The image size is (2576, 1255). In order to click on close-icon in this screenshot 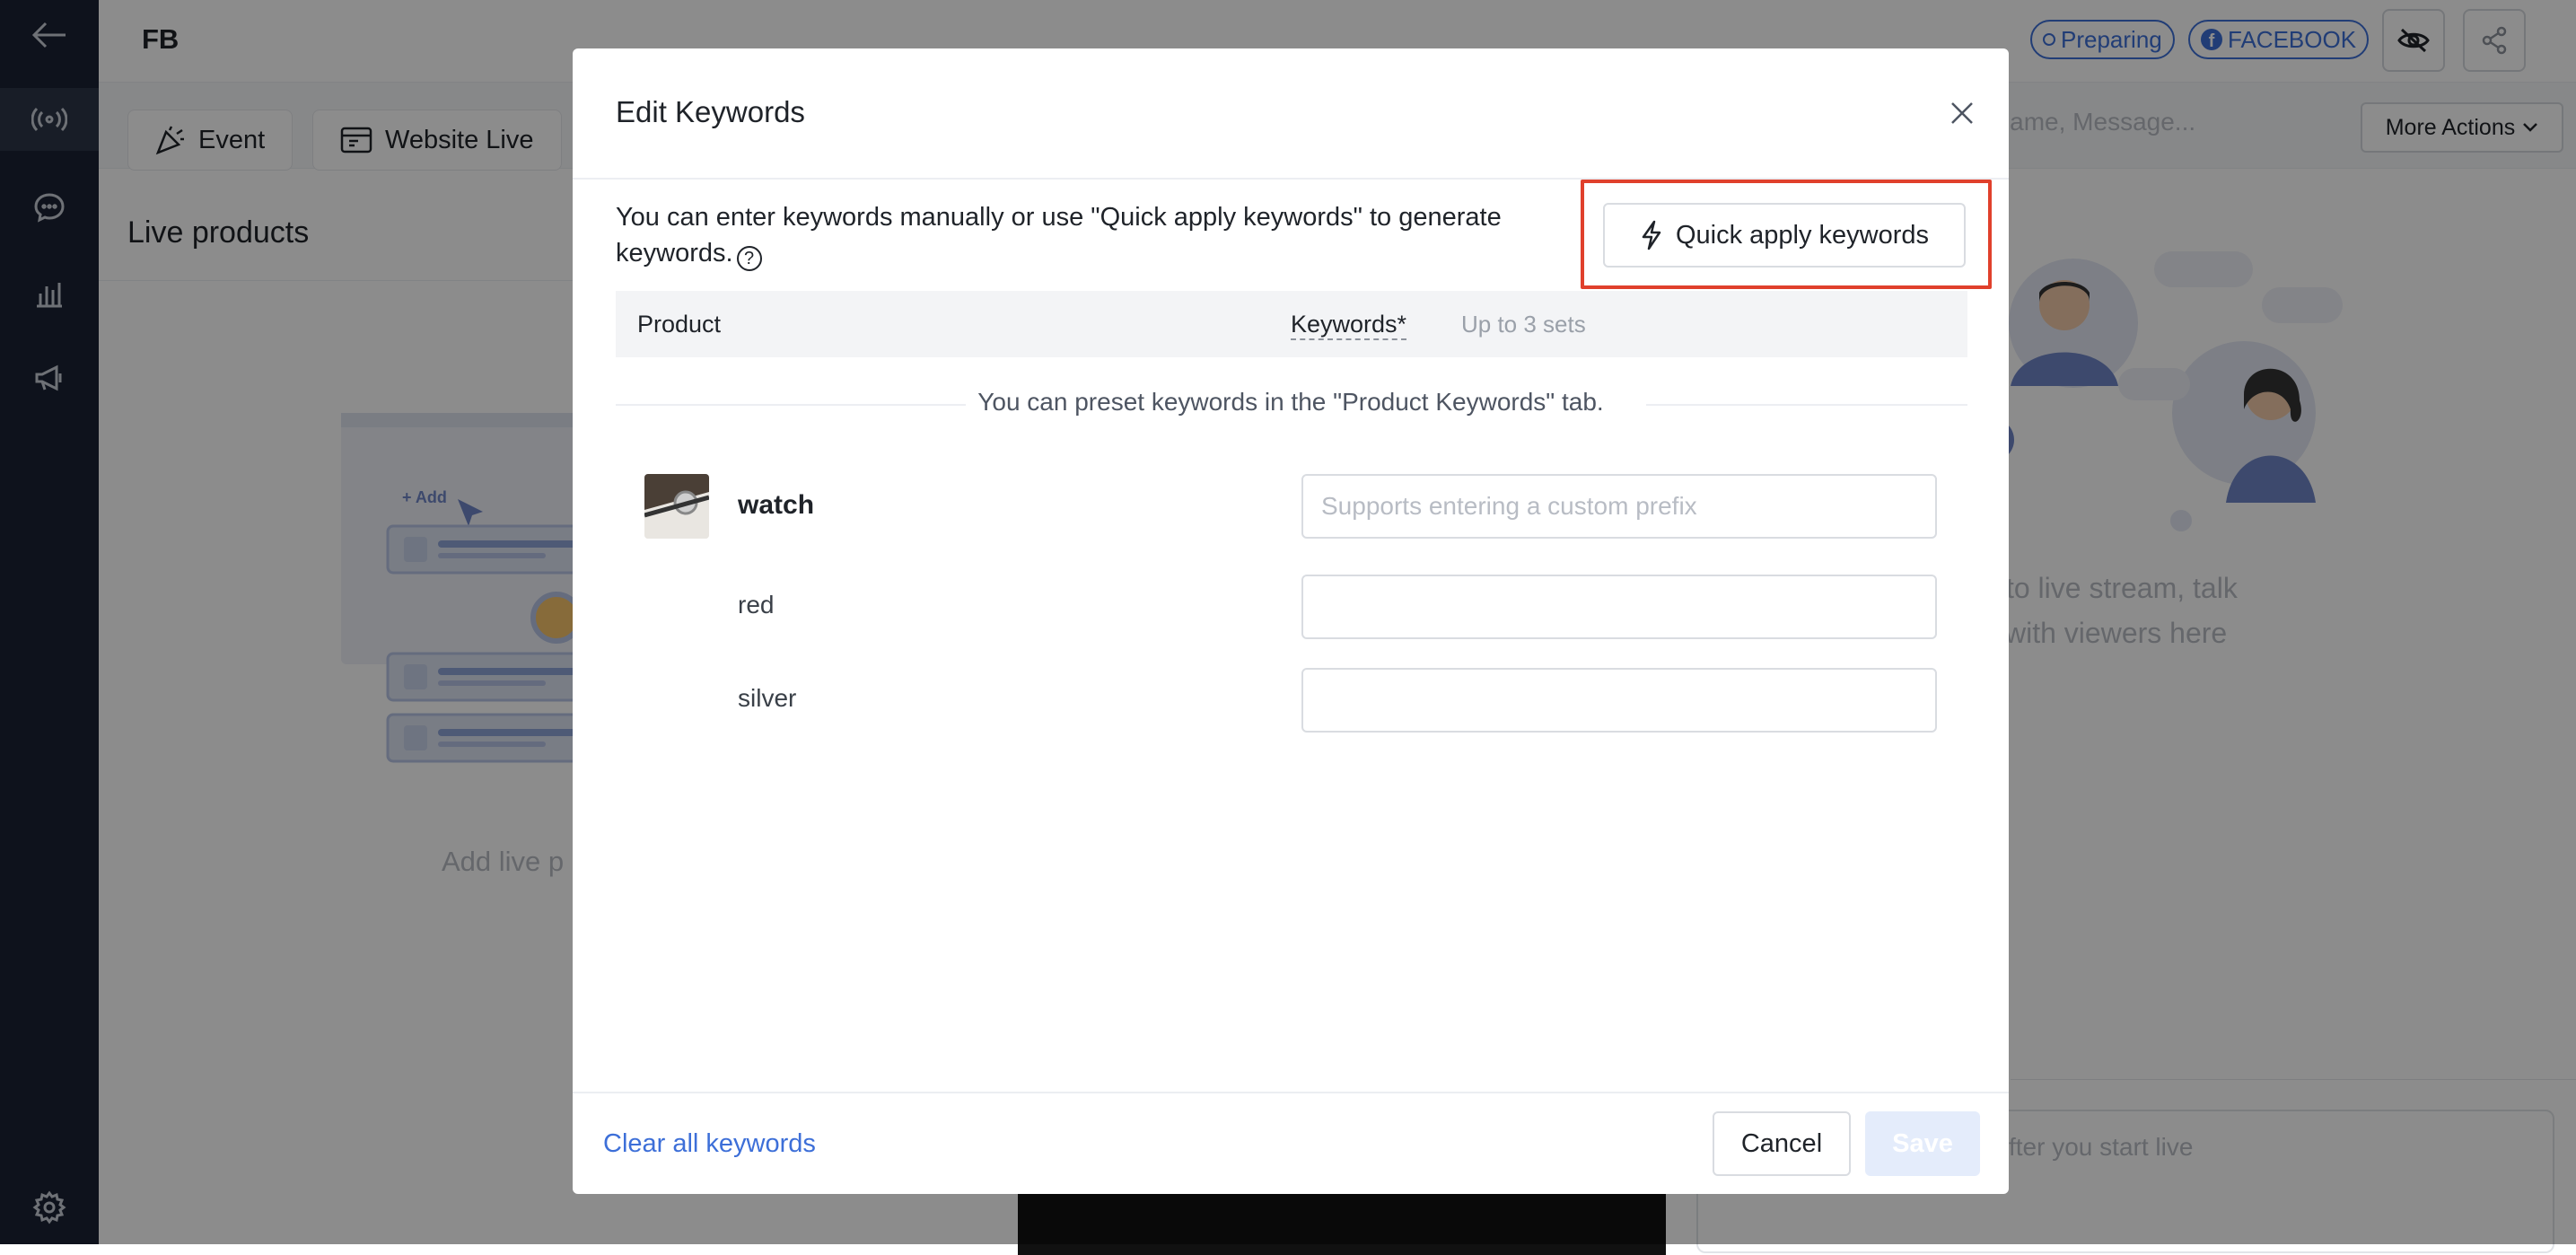, I will do `click(1962, 113)`.